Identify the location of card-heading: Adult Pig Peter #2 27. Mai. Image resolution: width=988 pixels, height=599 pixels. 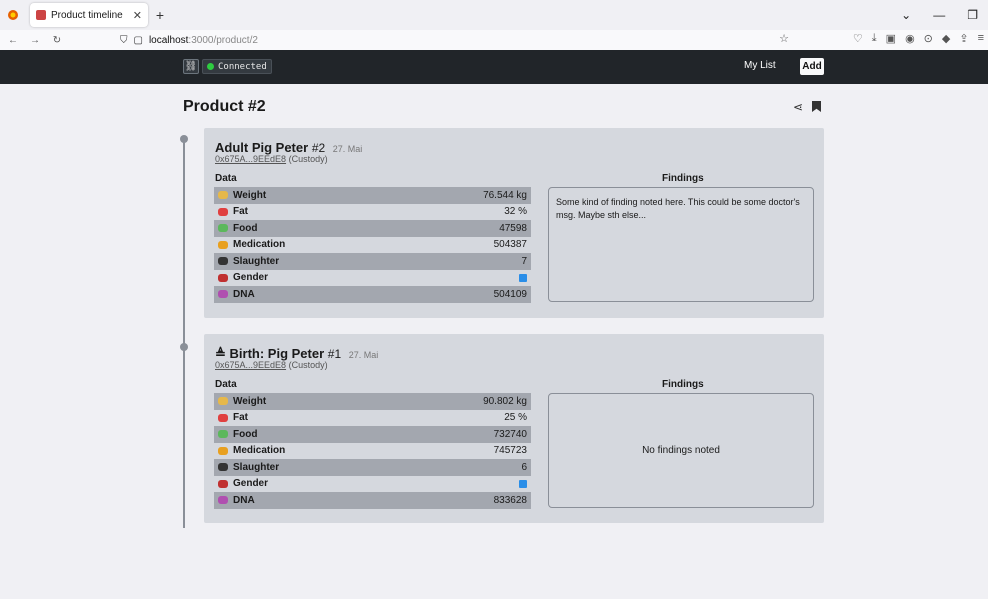
(288, 147).